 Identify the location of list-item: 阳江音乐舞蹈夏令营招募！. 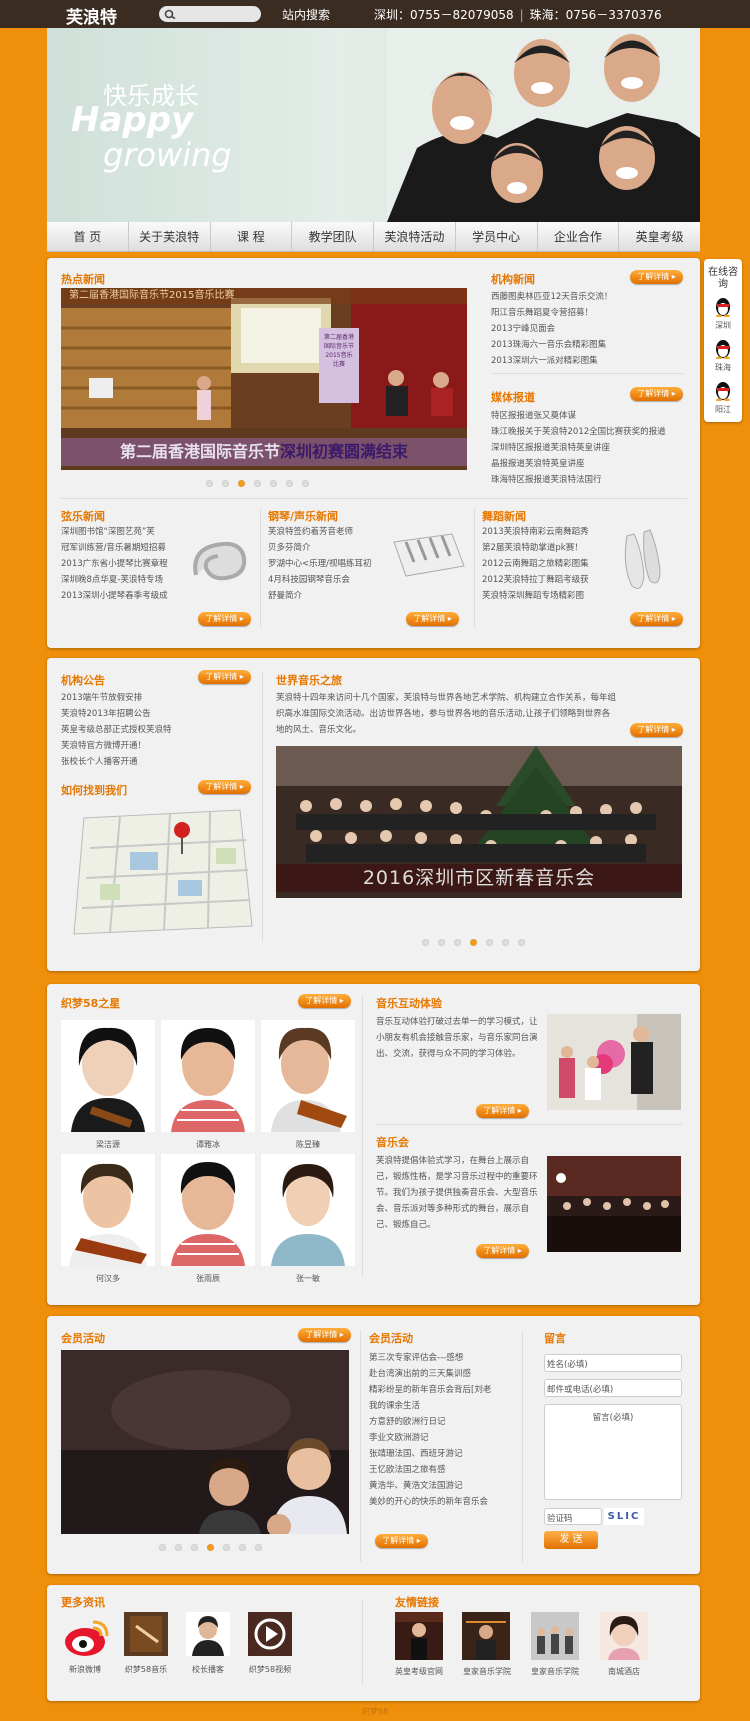
(589, 313).